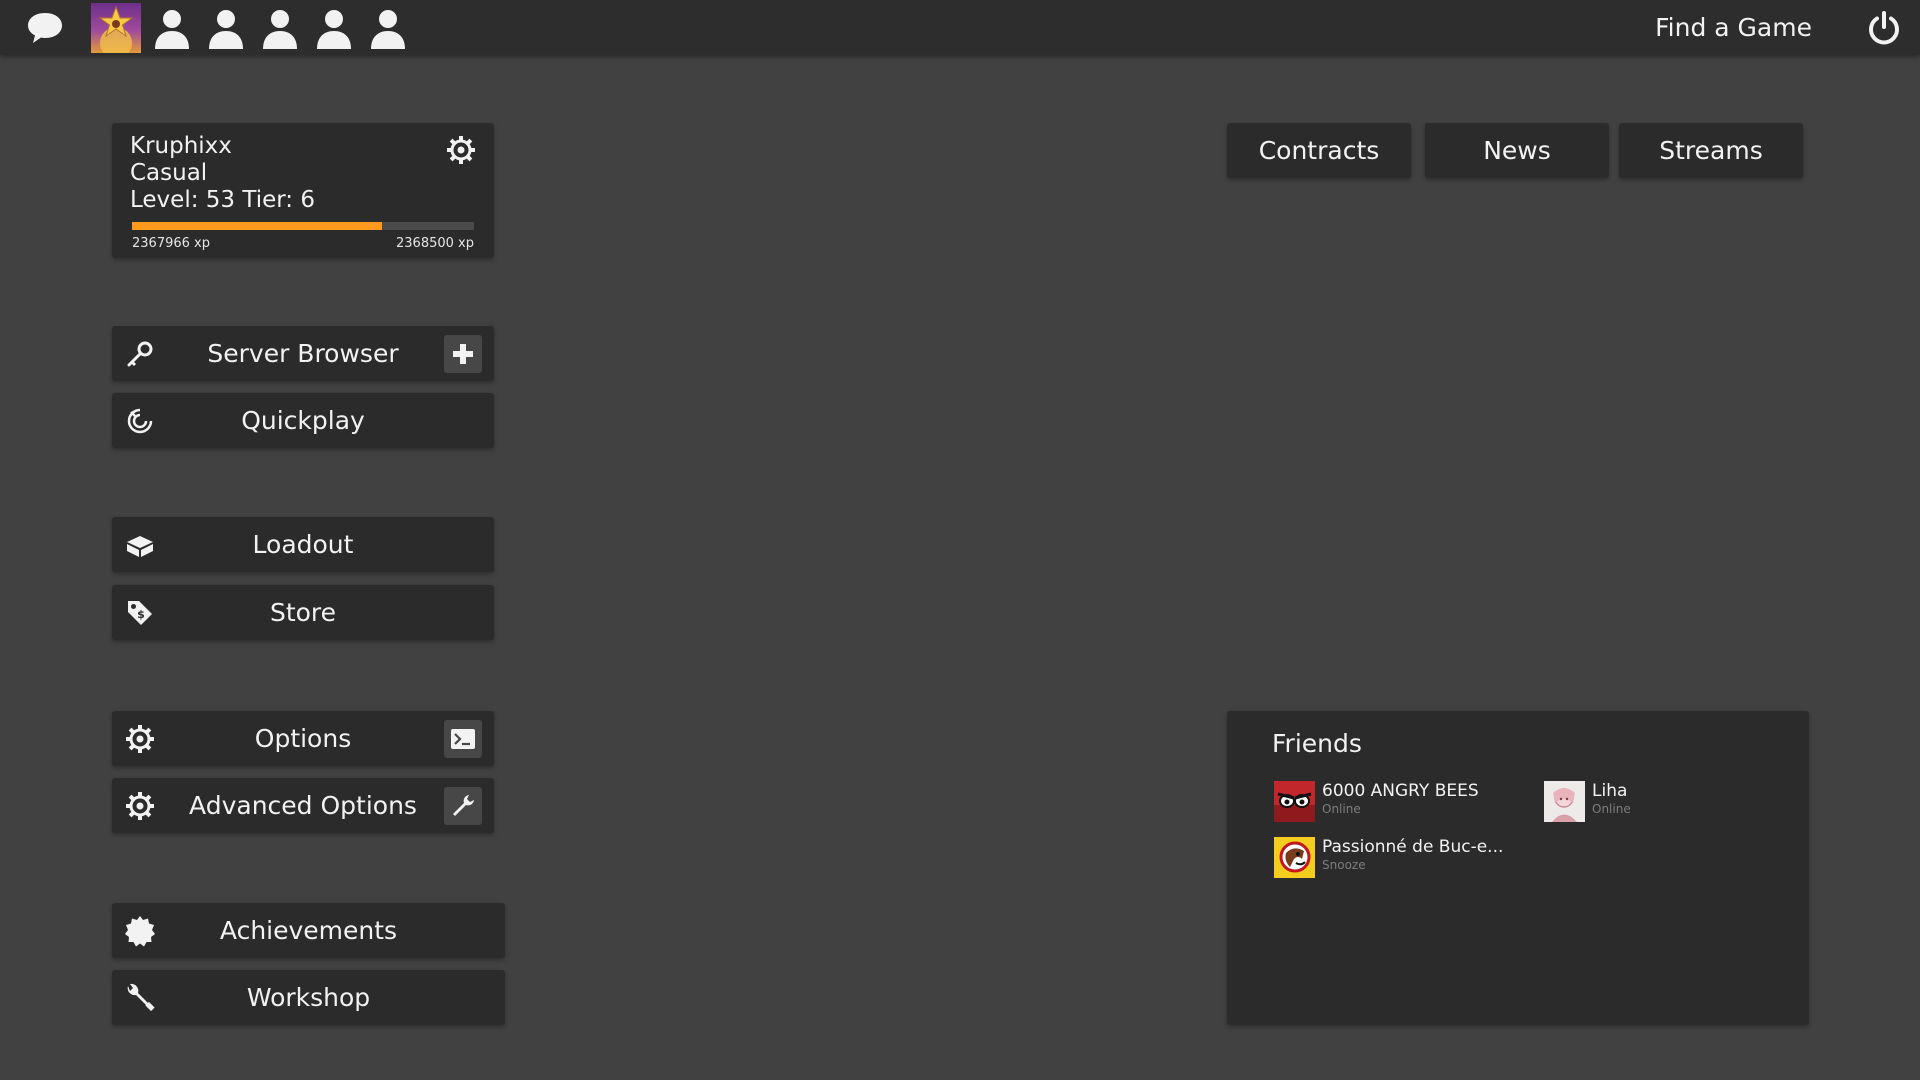 This screenshot has width=1920, height=1080. I want to click on streams-button: Streams, so click(1711, 150).